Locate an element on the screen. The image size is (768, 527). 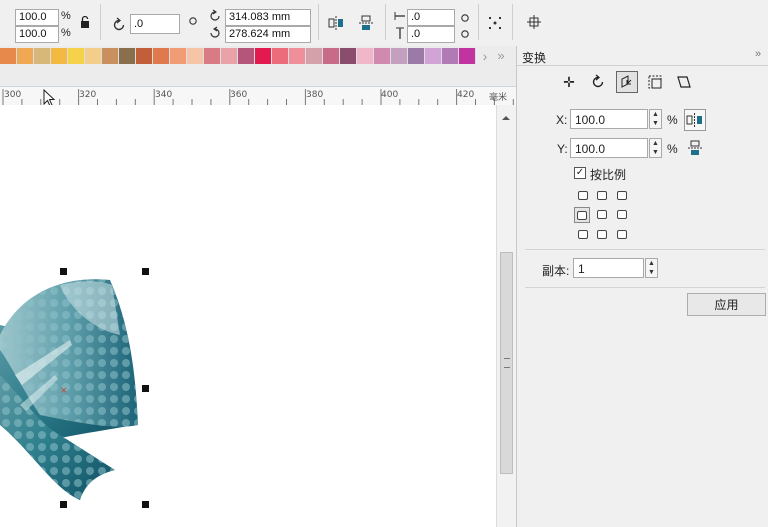
horizontal-ruler: 300 320 340 360 380 400 420 毫米 is located at coordinates (258, 96).